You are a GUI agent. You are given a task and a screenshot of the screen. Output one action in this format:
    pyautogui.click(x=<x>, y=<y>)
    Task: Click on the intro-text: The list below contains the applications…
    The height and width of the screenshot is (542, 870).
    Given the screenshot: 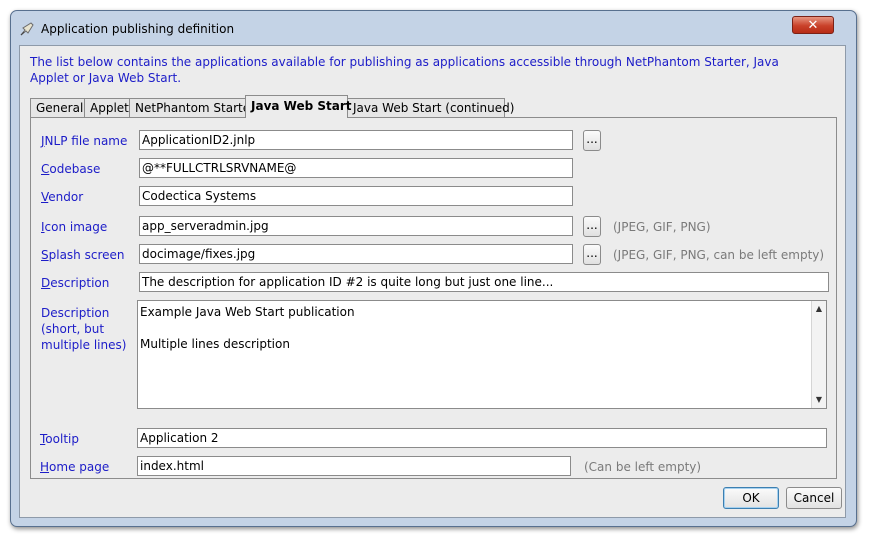 What is the action you would take?
    pyautogui.click(x=404, y=70)
    